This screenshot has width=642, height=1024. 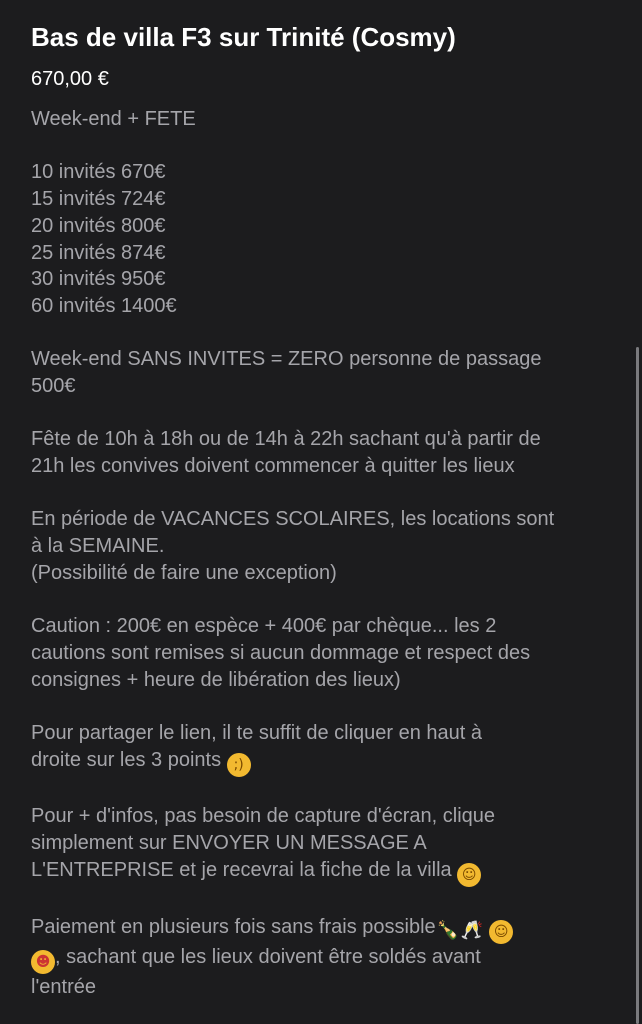 I want to click on listing-price: 670,00 €, so click(x=70, y=79).